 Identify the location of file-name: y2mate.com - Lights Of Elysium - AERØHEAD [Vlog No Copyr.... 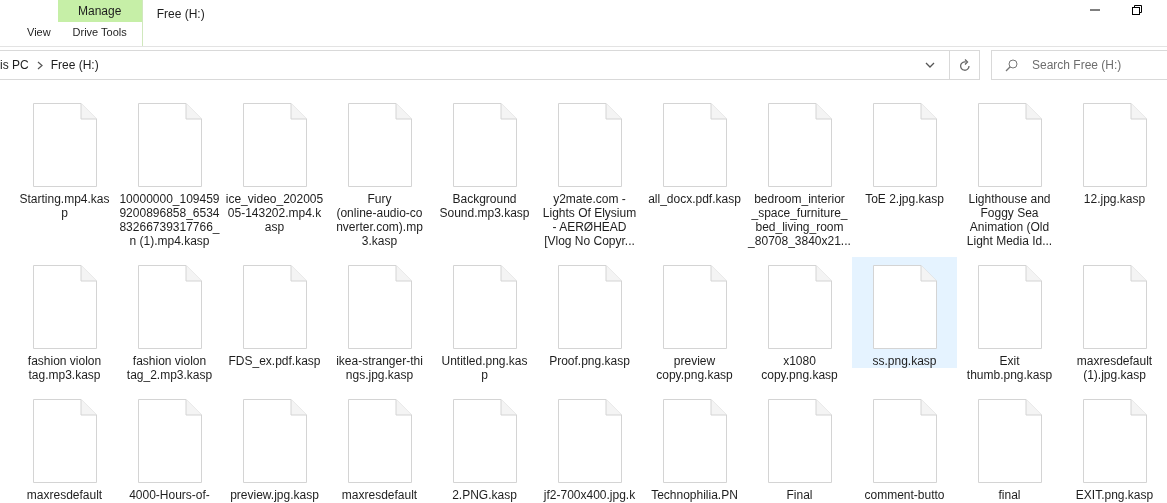
(589, 220).